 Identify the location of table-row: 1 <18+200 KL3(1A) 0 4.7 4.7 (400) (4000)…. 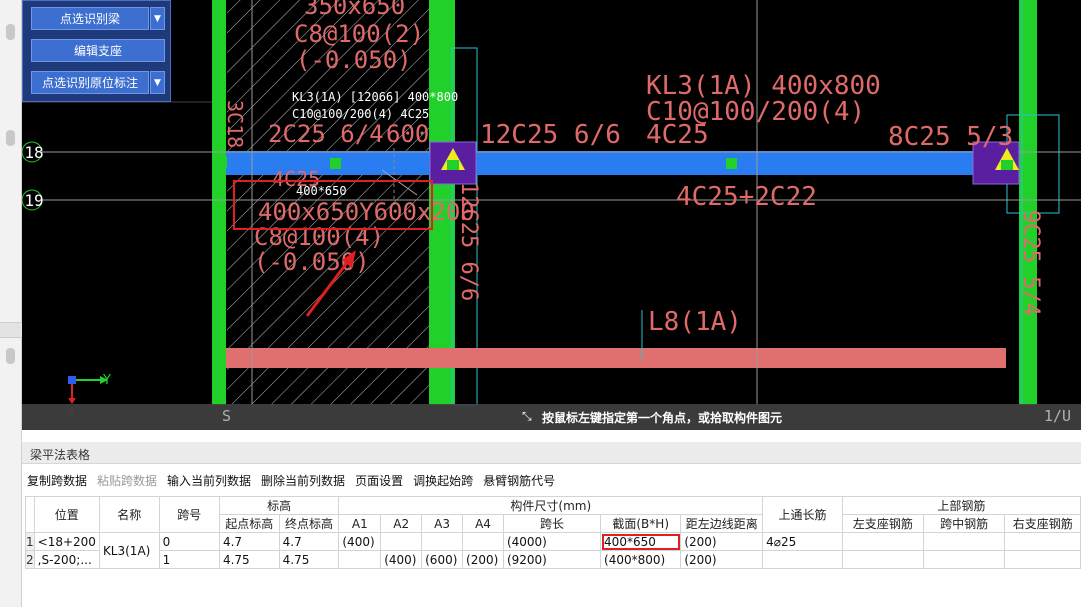
(553, 550).